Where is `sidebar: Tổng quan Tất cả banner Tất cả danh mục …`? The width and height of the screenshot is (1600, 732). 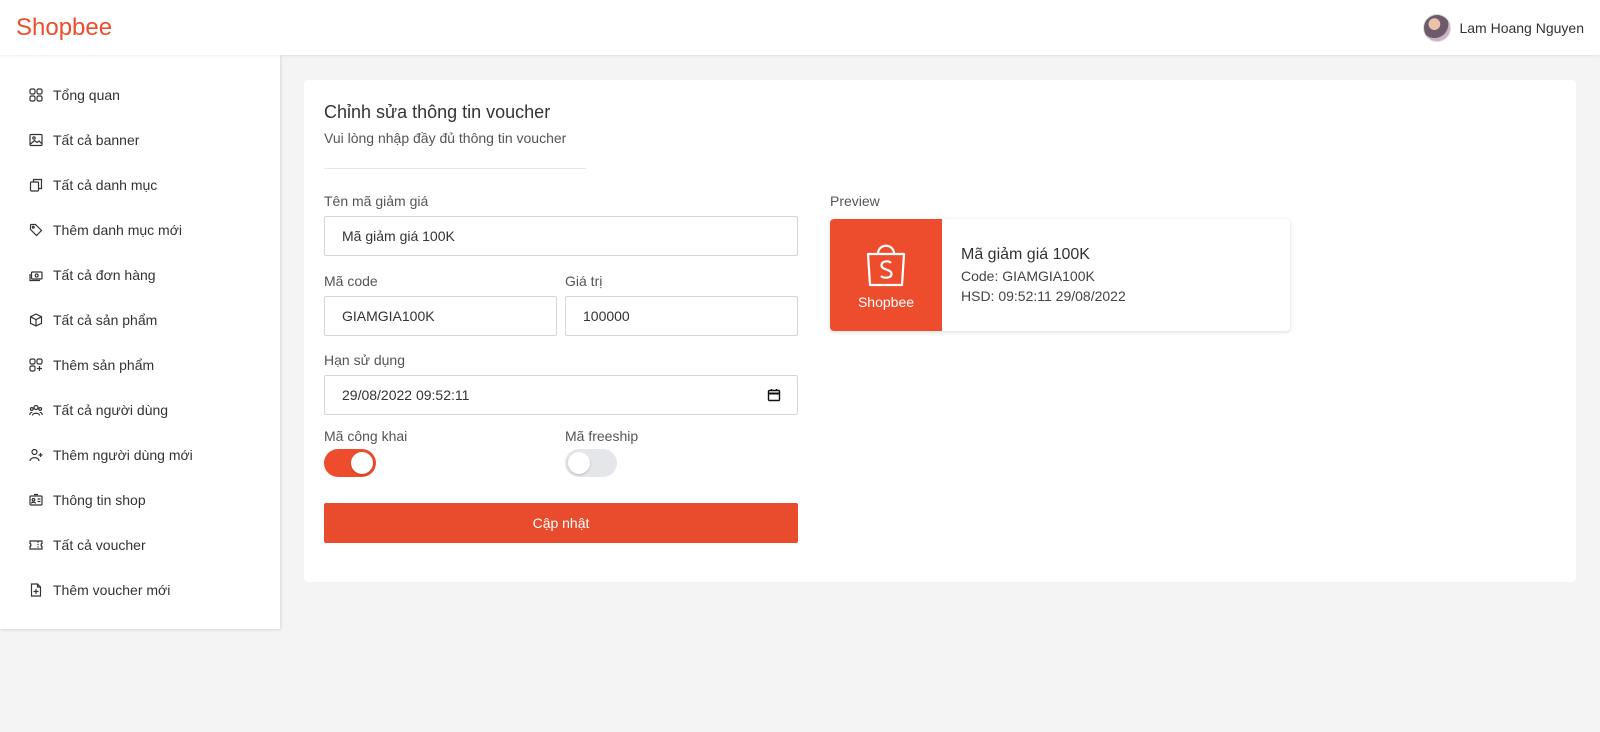
sidebar: Tổng quan Tất cả banner Tất cả danh mục … is located at coordinates (140, 342).